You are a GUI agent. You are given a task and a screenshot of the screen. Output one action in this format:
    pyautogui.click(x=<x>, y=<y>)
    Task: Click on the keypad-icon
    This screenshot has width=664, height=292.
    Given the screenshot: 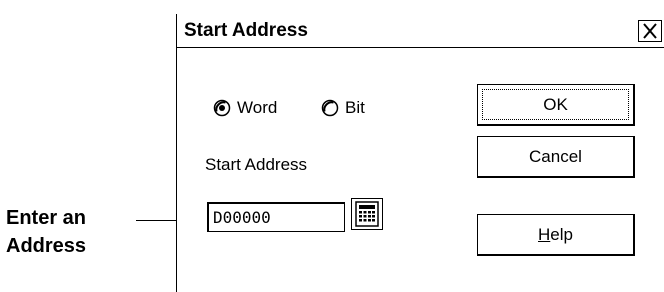 What is the action you would take?
    pyautogui.click(x=367, y=214)
    